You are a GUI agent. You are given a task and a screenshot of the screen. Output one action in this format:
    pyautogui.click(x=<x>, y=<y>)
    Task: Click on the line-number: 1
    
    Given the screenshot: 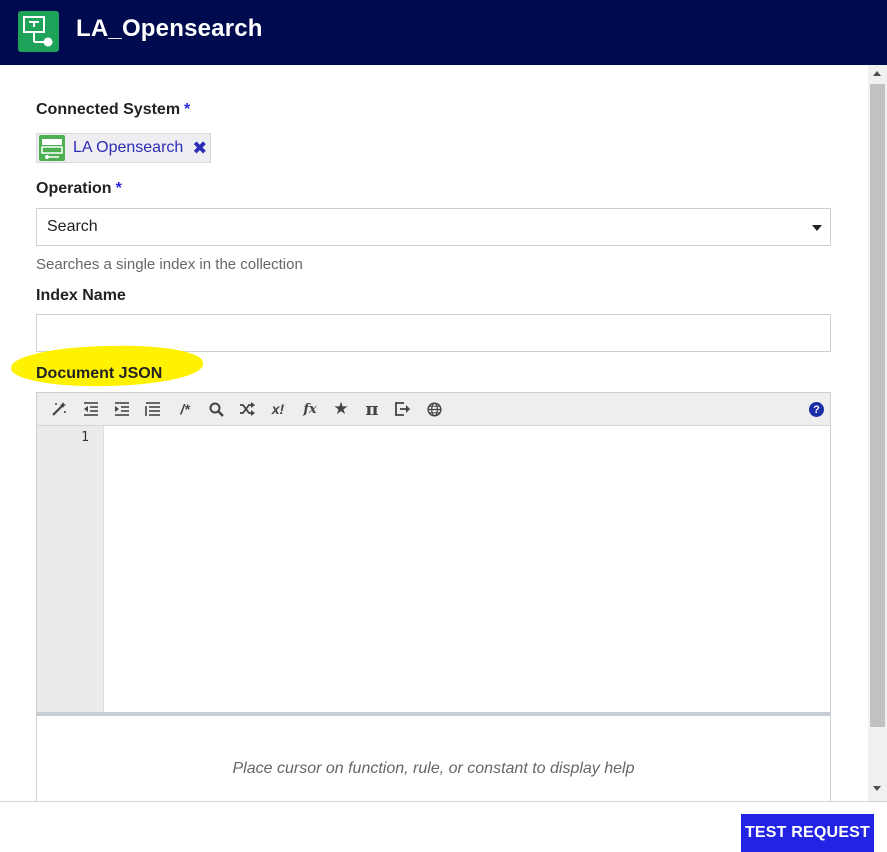 What is the action you would take?
    pyautogui.click(x=85, y=437)
    